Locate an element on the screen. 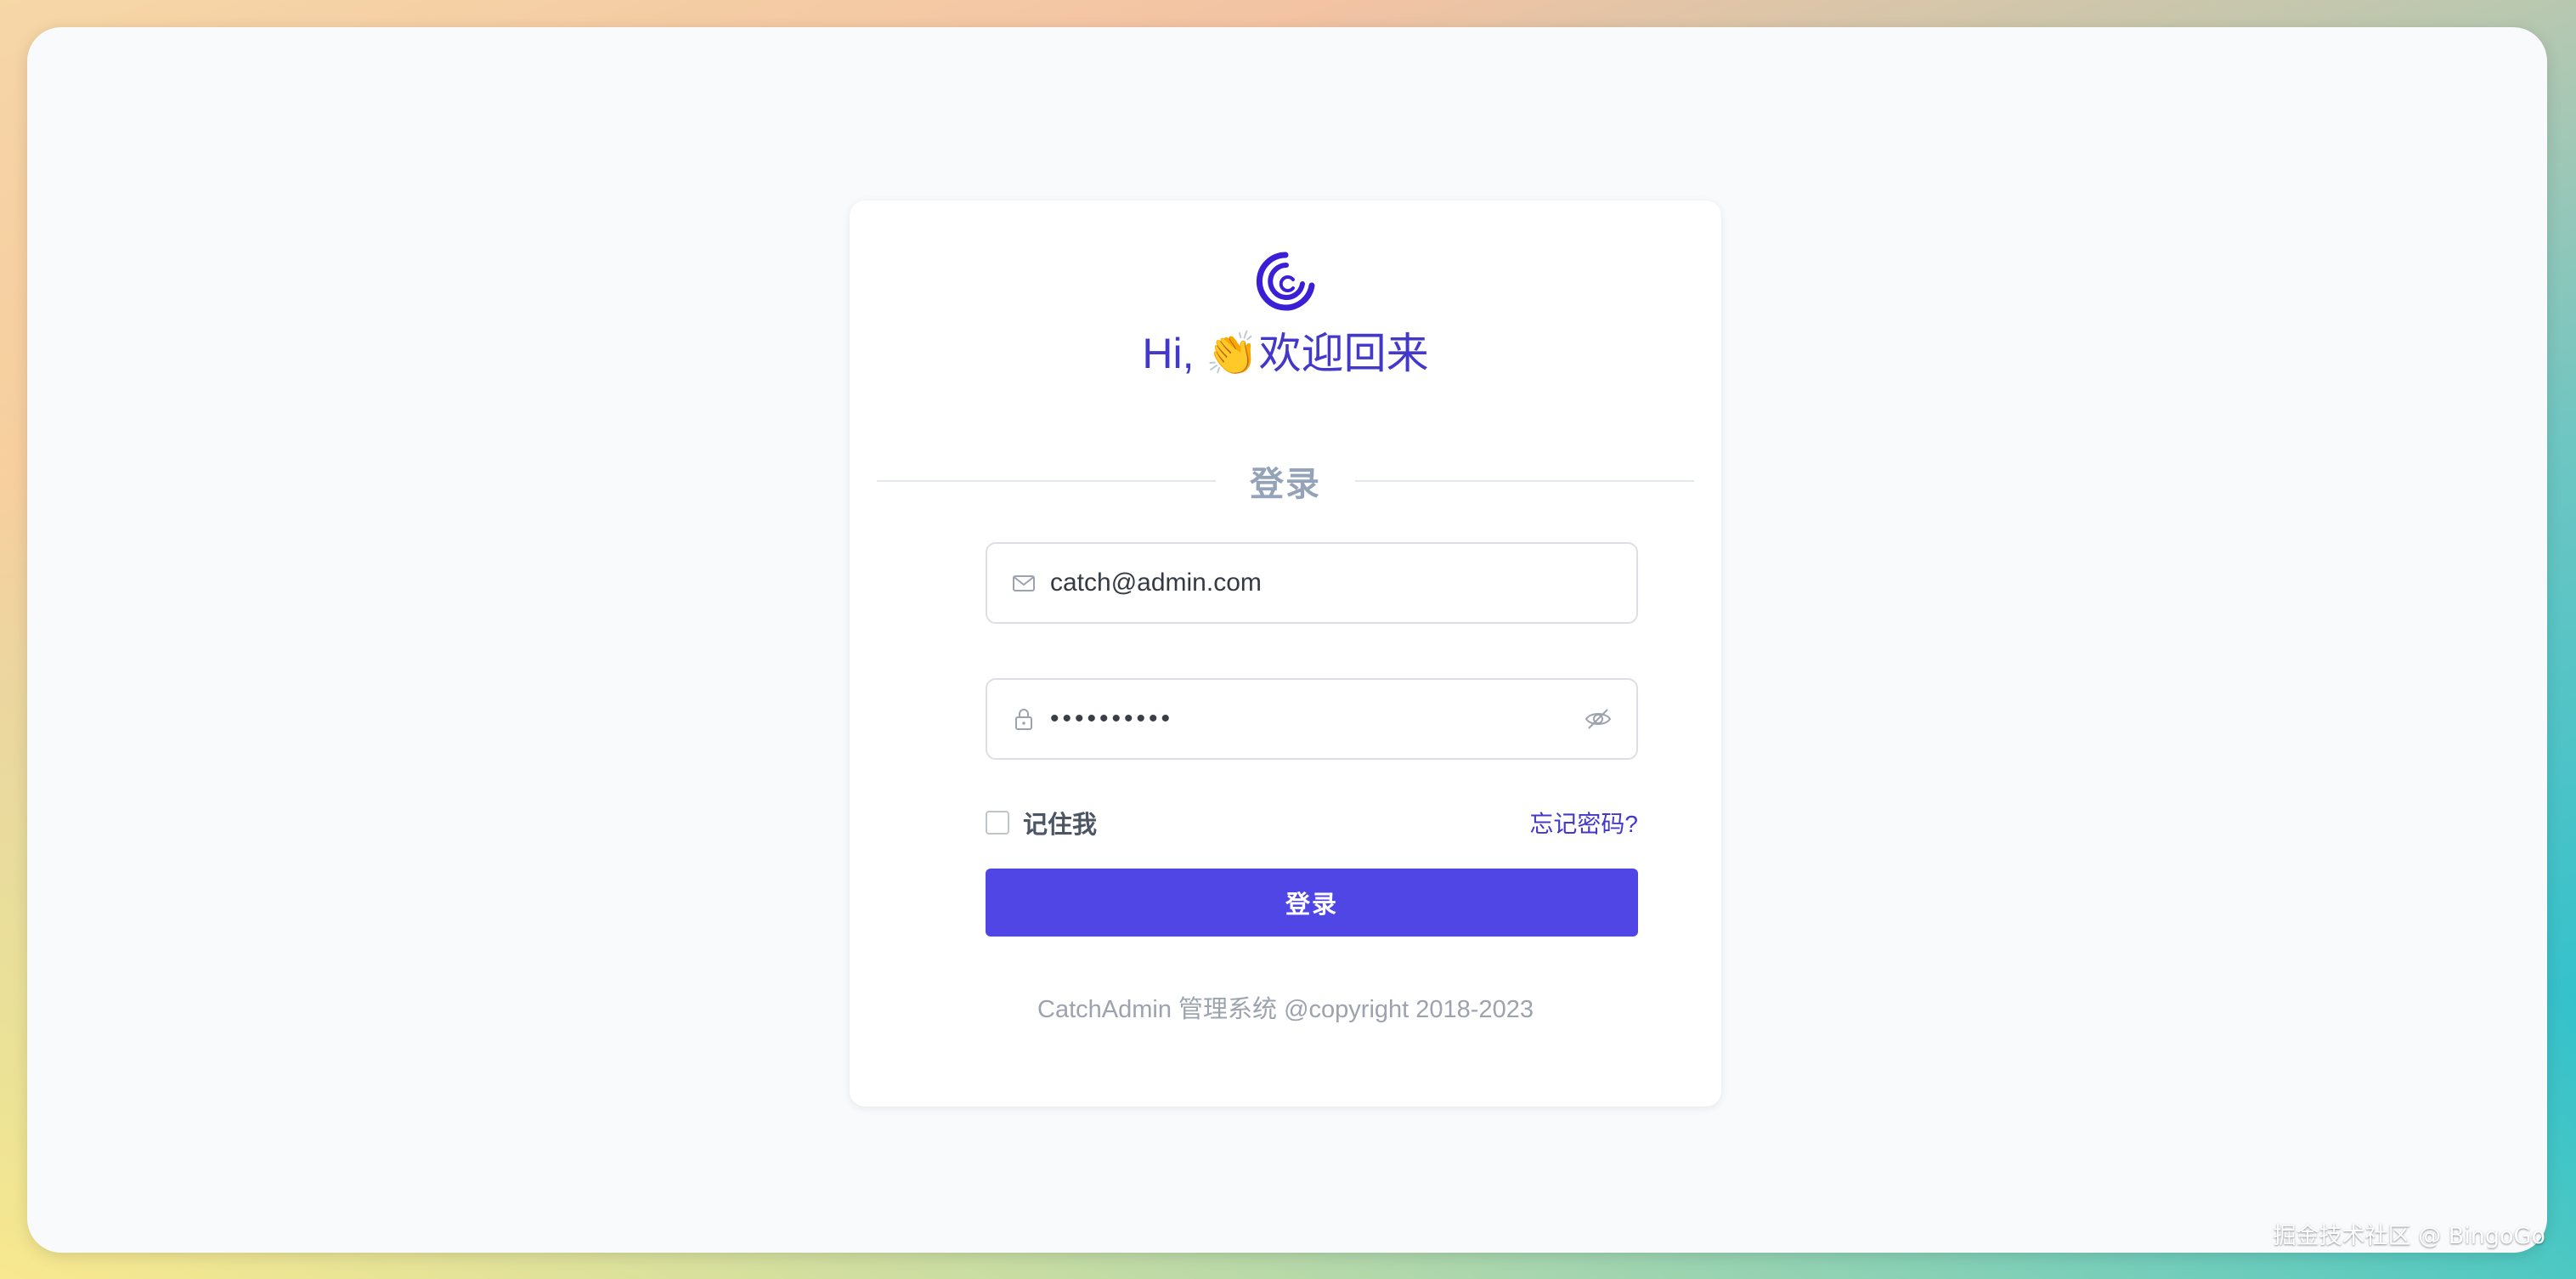  email-field: catch@admin.com is located at coordinates (1312, 583).